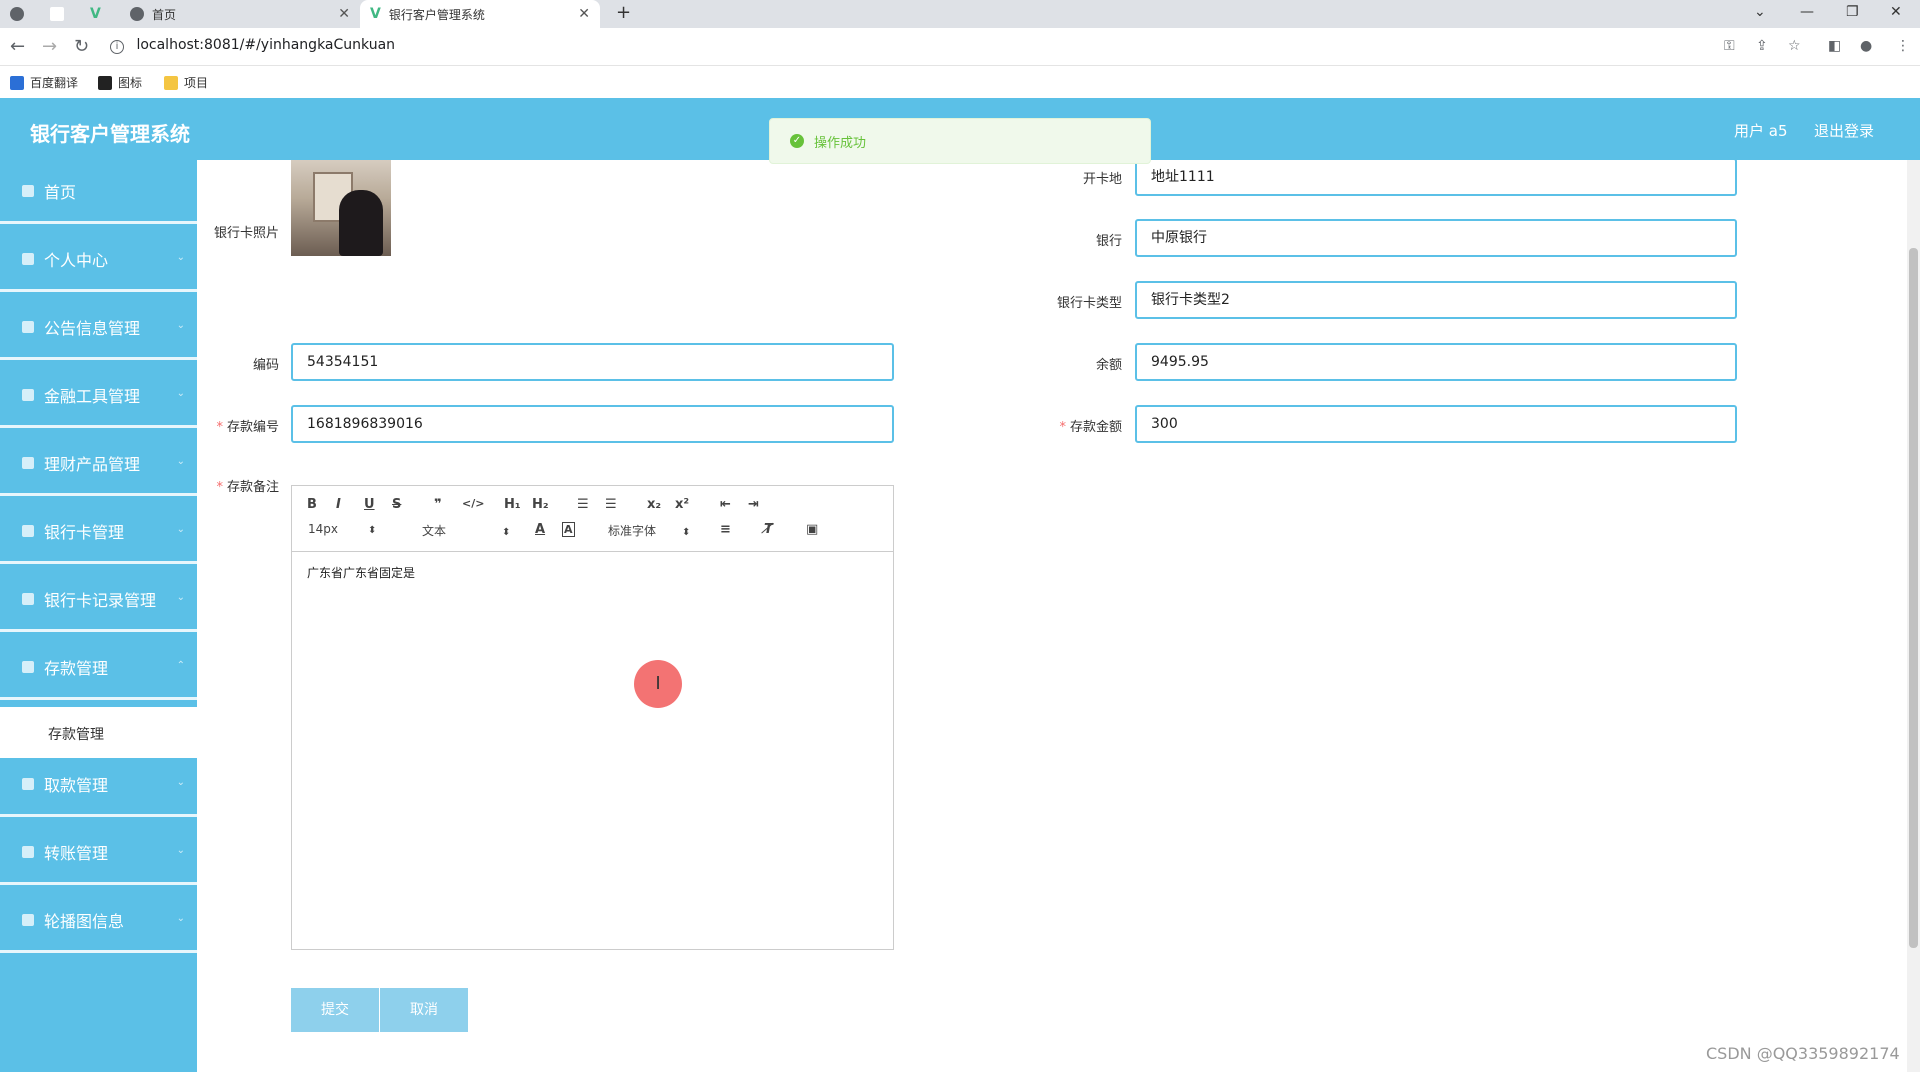 This screenshot has width=1920, height=1072. Describe the element at coordinates (592, 424) in the screenshot. I see `deposit-no-field: 1681896839016` at that location.